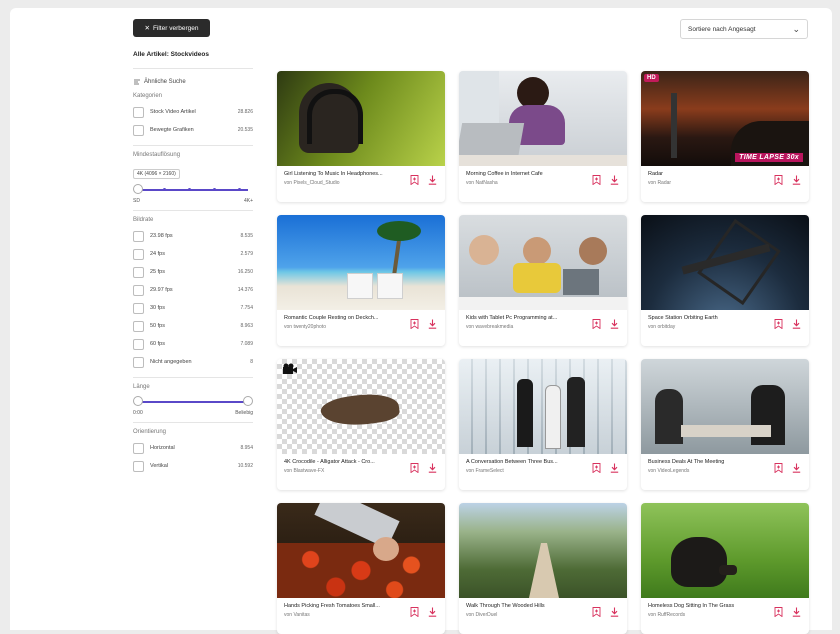 This screenshot has height=634, width=840. Describe the element at coordinates (343, 327) in the screenshot. I see `video-author: von twenty20photo` at that location.